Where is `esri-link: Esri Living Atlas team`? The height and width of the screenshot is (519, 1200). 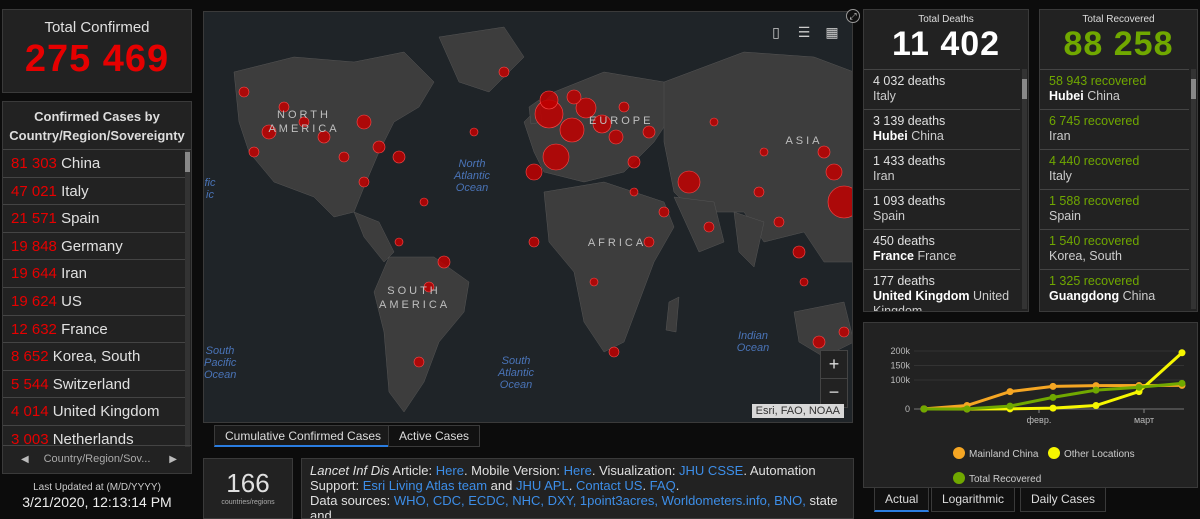 esri-link: Esri Living Atlas team is located at coordinates (425, 485).